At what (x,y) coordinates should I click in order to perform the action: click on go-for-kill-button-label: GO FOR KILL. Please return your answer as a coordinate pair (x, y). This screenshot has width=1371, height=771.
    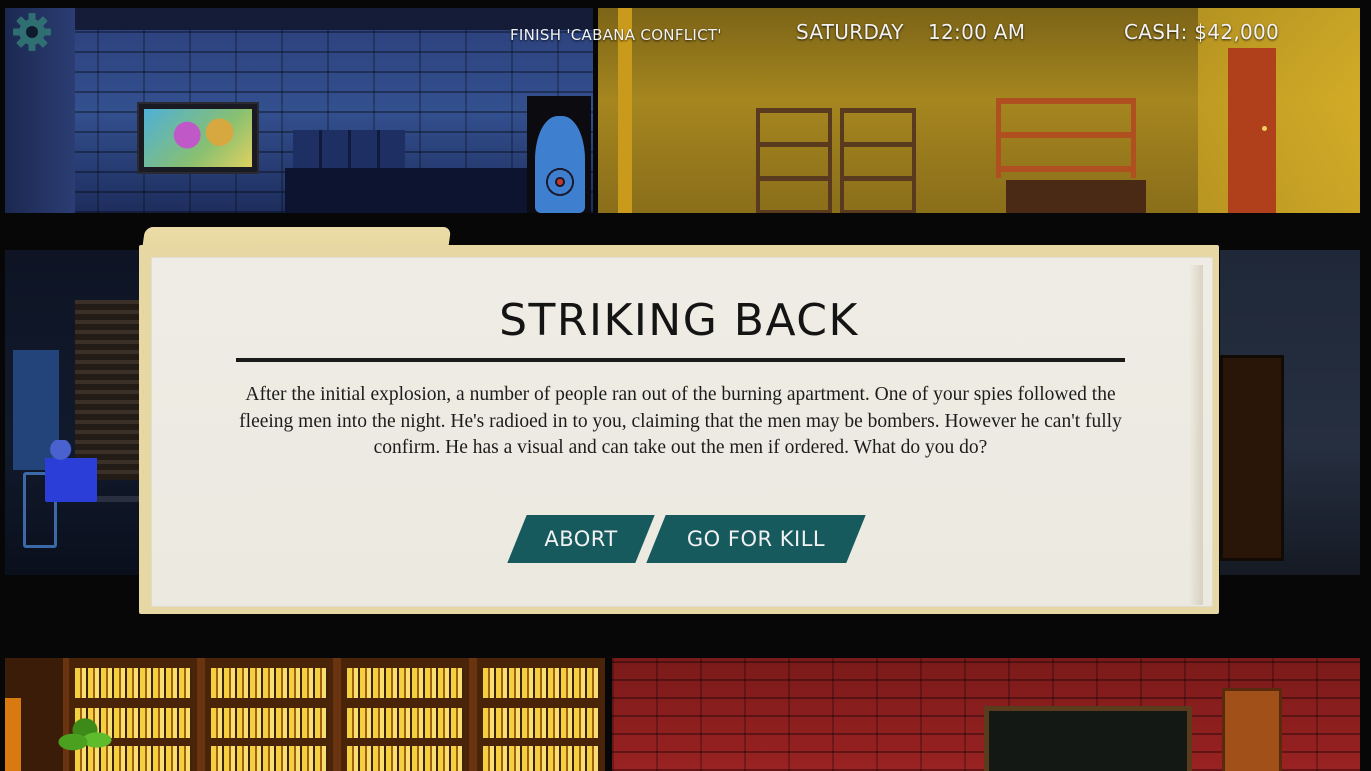
    Looking at the image, I should click on (756, 539).